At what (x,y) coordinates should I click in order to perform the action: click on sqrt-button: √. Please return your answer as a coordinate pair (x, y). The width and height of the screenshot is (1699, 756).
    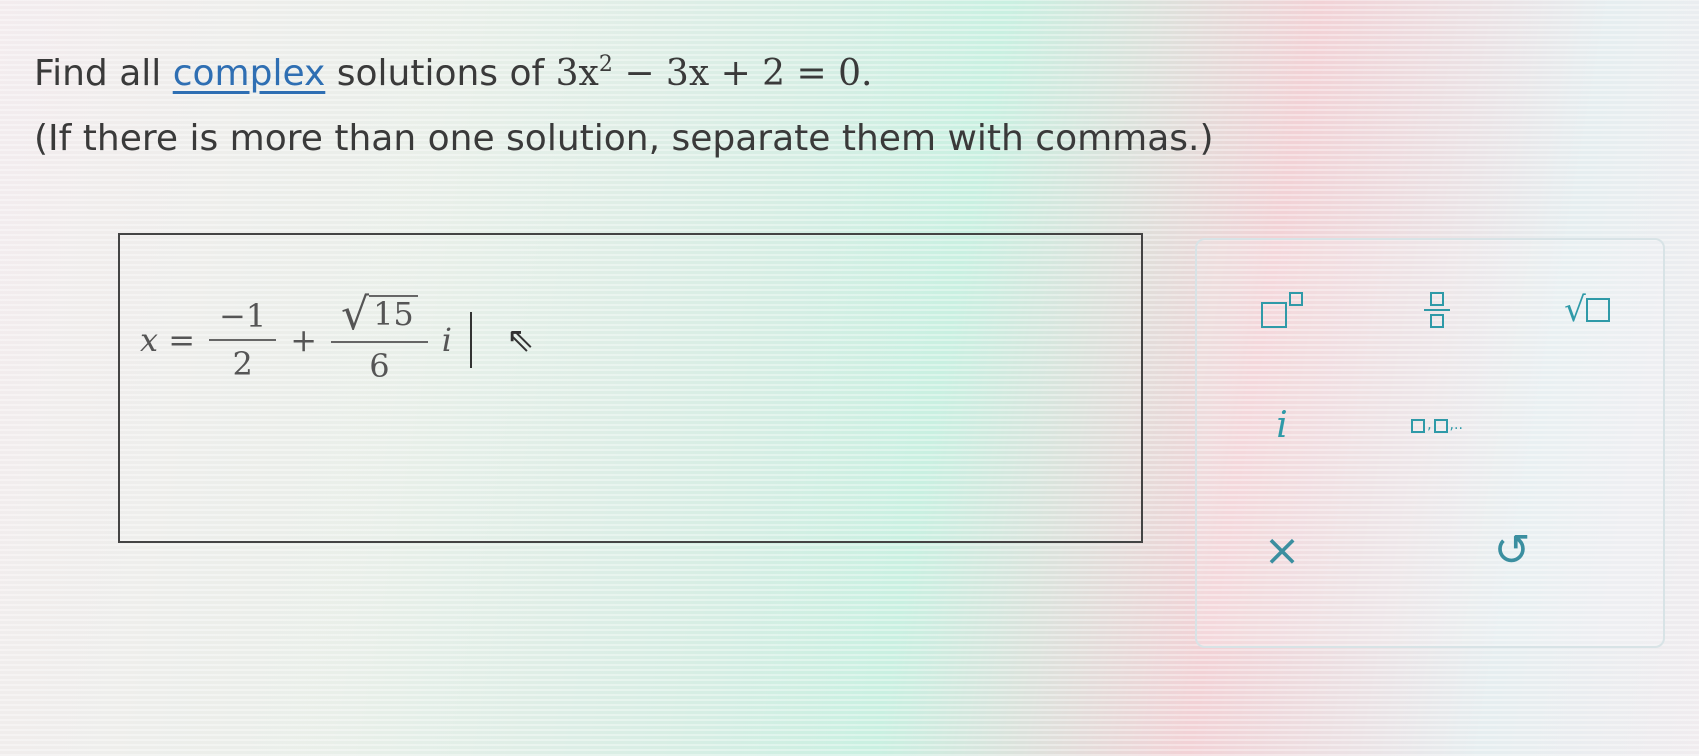
    Looking at the image, I should click on (1587, 310).